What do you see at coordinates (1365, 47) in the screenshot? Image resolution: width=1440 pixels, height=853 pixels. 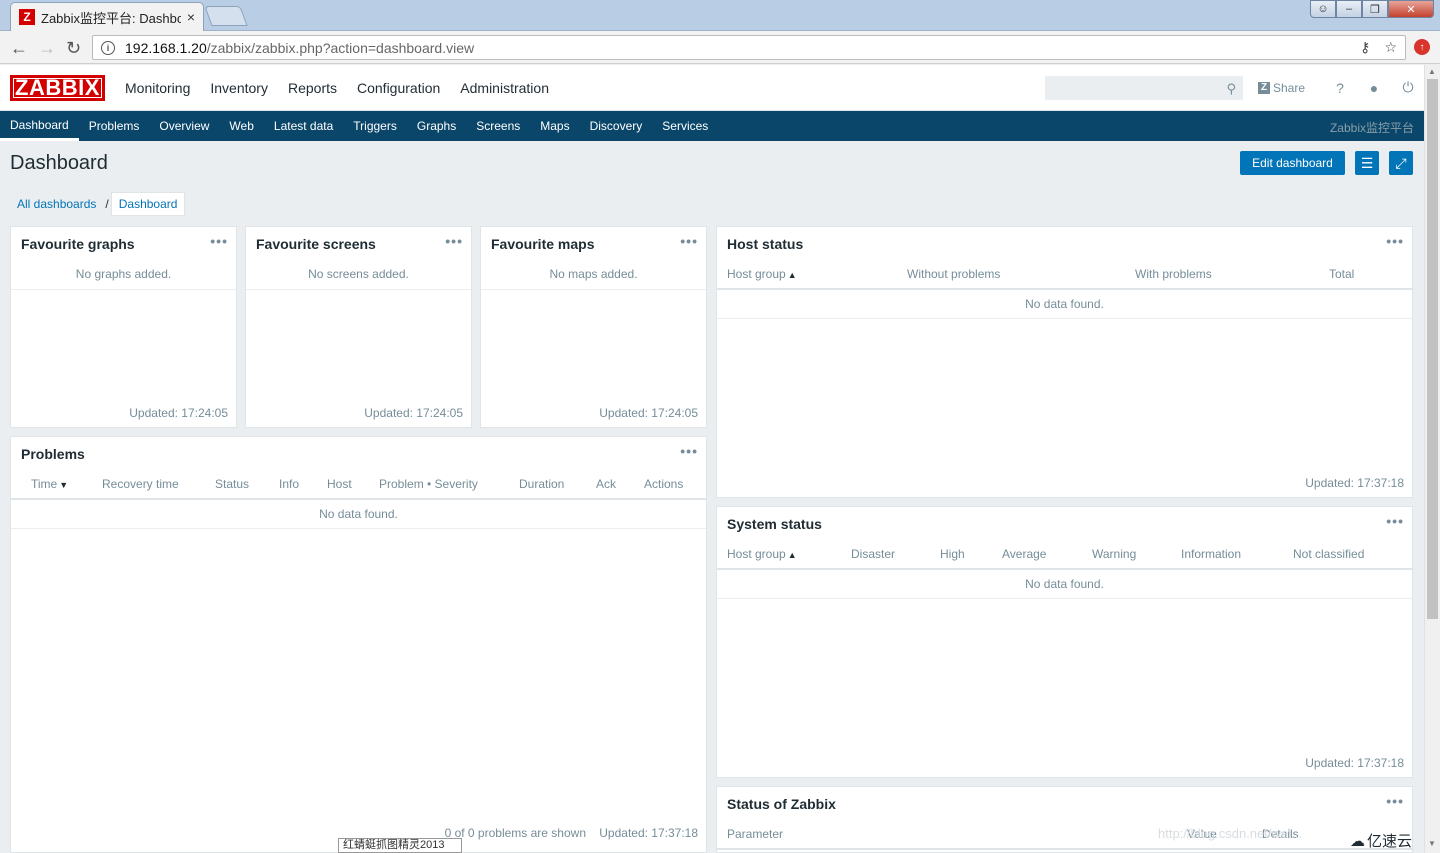 I see `key-icon: ⚷` at bounding box center [1365, 47].